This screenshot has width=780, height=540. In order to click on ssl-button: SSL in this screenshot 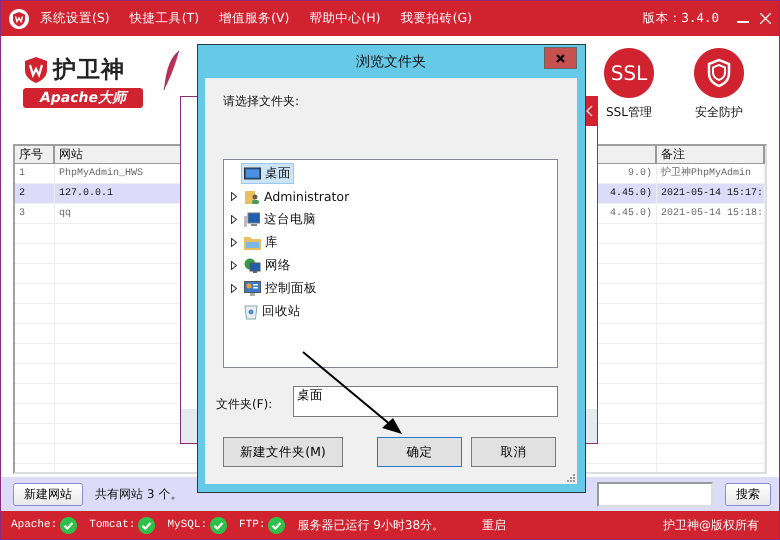, I will do `click(629, 73)`.